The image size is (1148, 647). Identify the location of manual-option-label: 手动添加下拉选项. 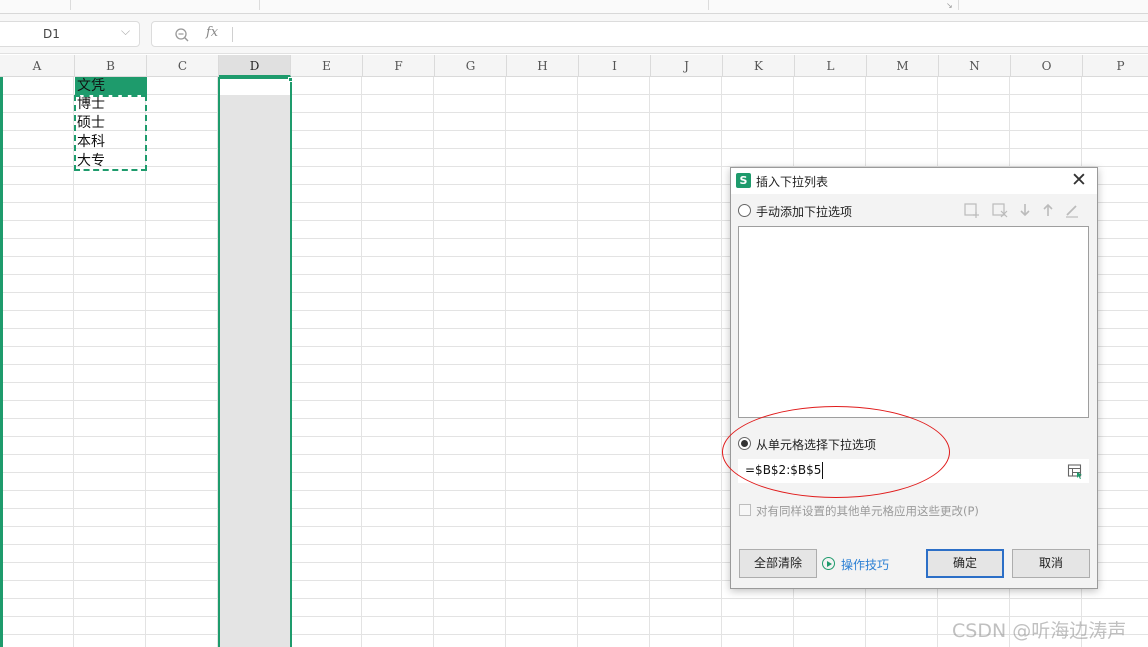
(804, 211).